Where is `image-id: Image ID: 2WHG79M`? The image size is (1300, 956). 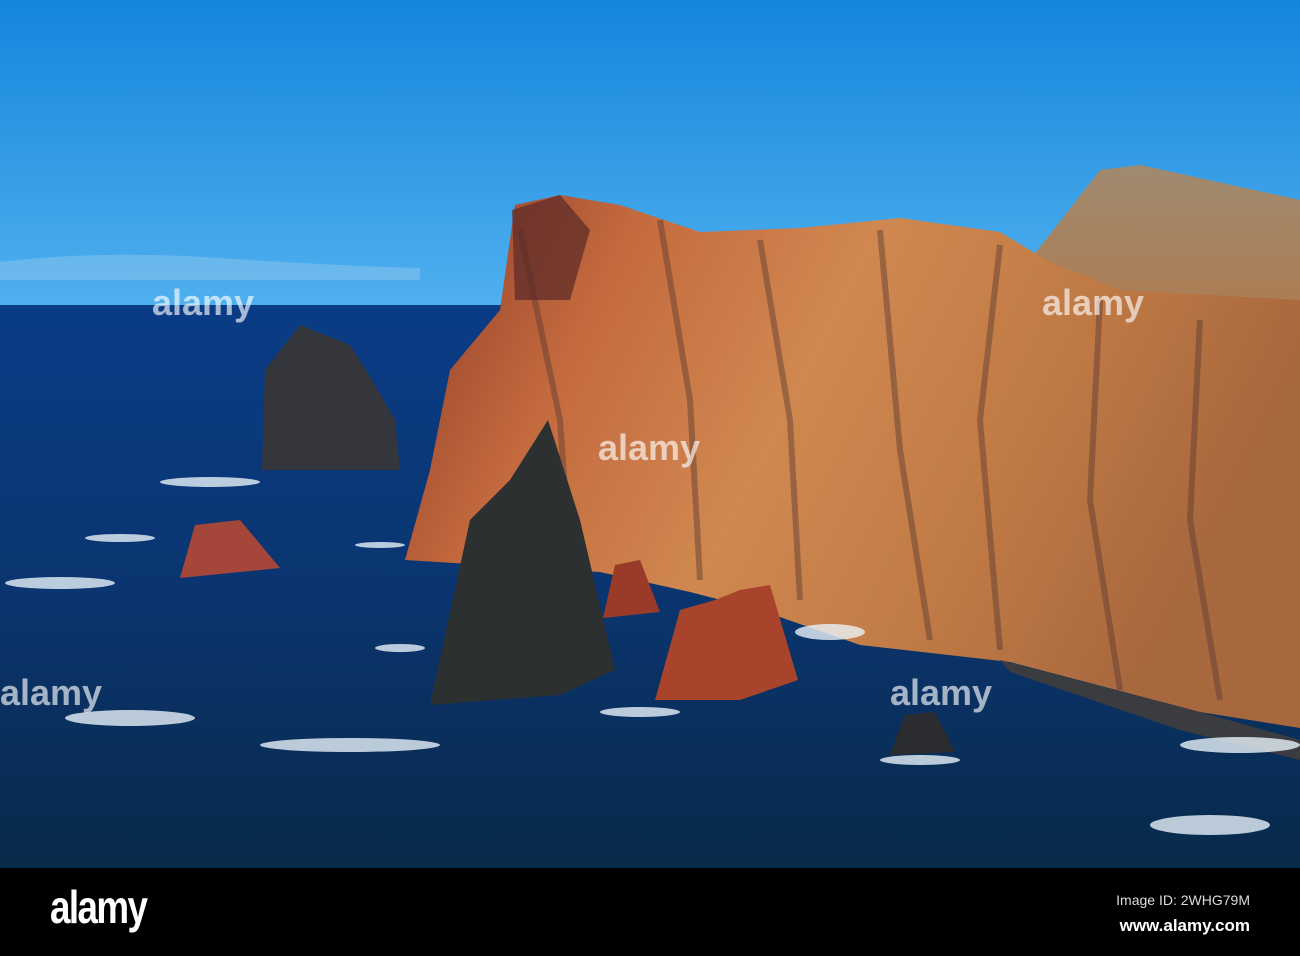
image-id: Image ID: 2WHG79M is located at coordinates (1183, 900).